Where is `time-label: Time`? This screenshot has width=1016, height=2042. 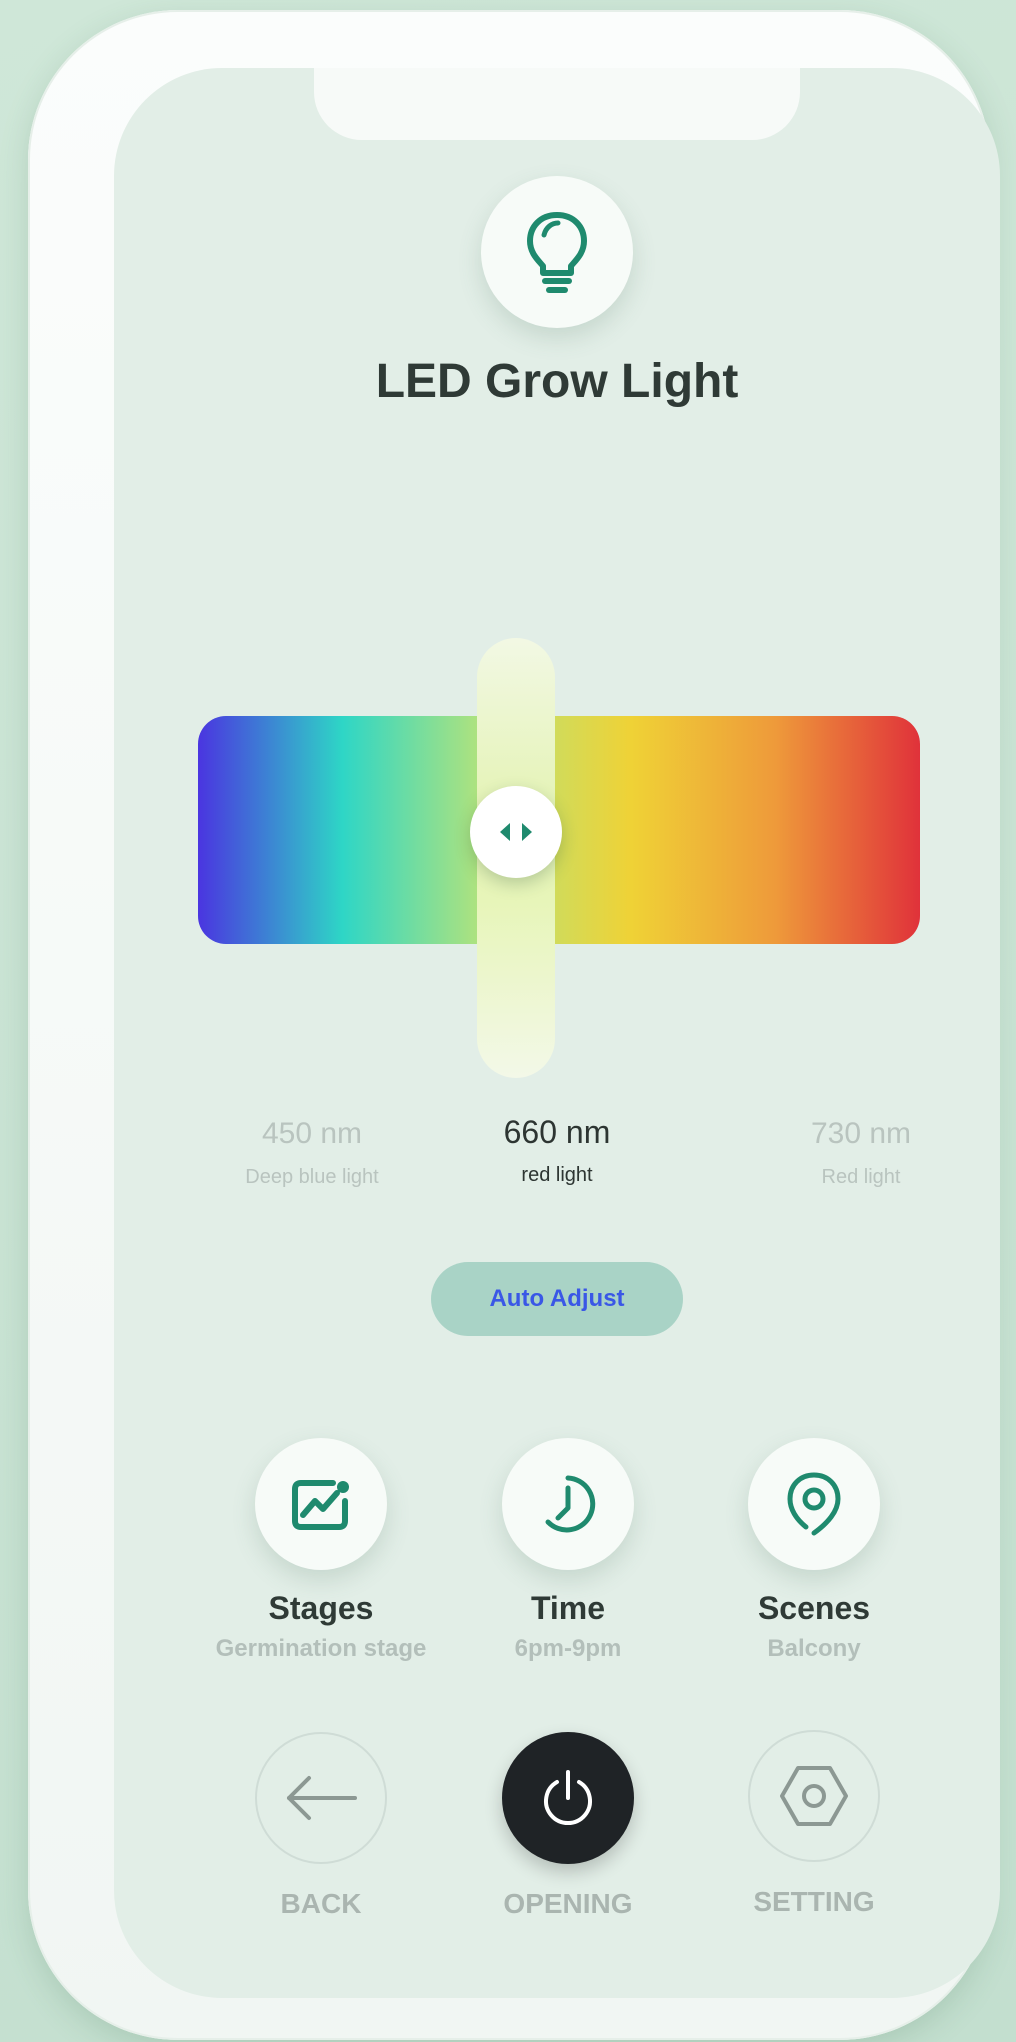 time-label: Time is located at coordinates (568, 1608).